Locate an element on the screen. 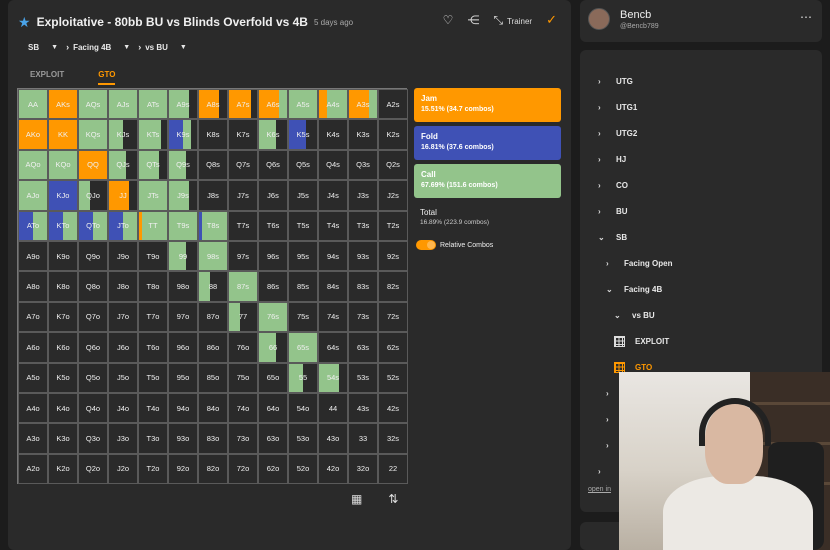  hand-cell: Q4o is located at coordinates (93, 408).